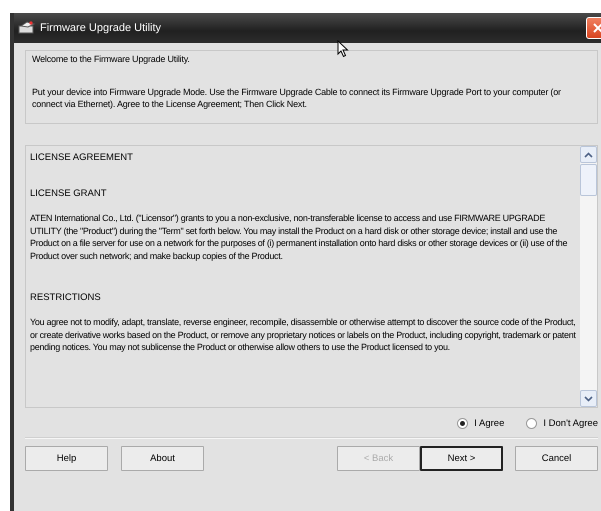  Describe the element at coordinates (588, 180) in the screenshot. I see `scroll-thumb` at that location.